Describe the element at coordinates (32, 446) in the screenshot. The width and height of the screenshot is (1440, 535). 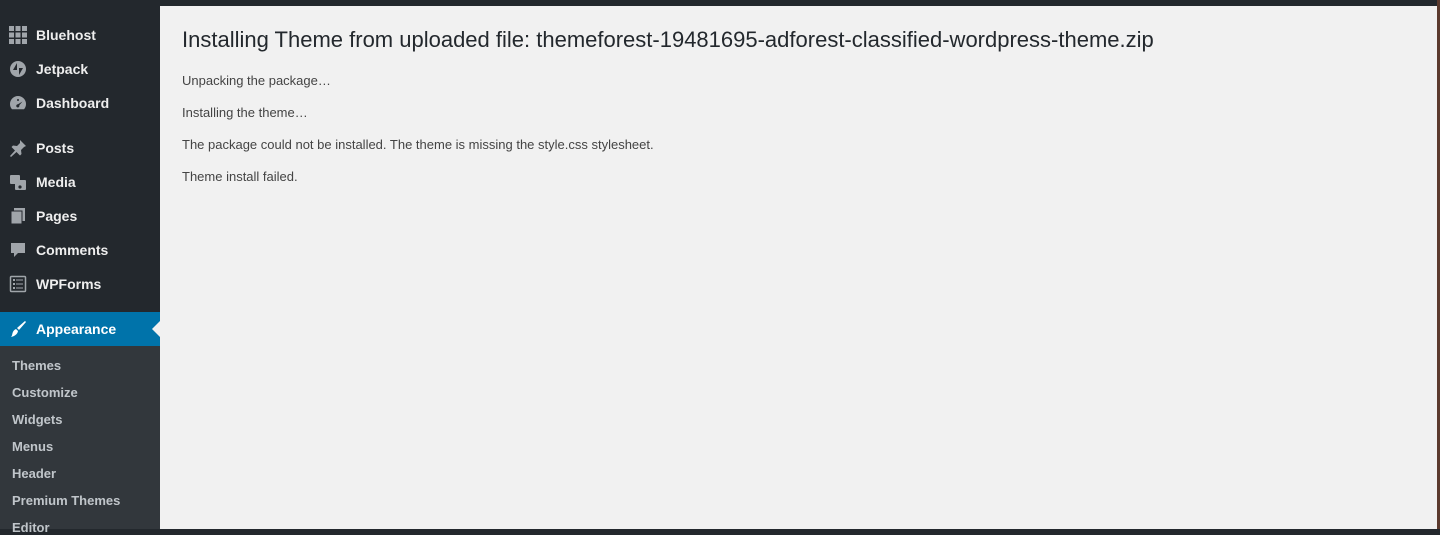
I see `submenu-item-menus: Menus` at that location.